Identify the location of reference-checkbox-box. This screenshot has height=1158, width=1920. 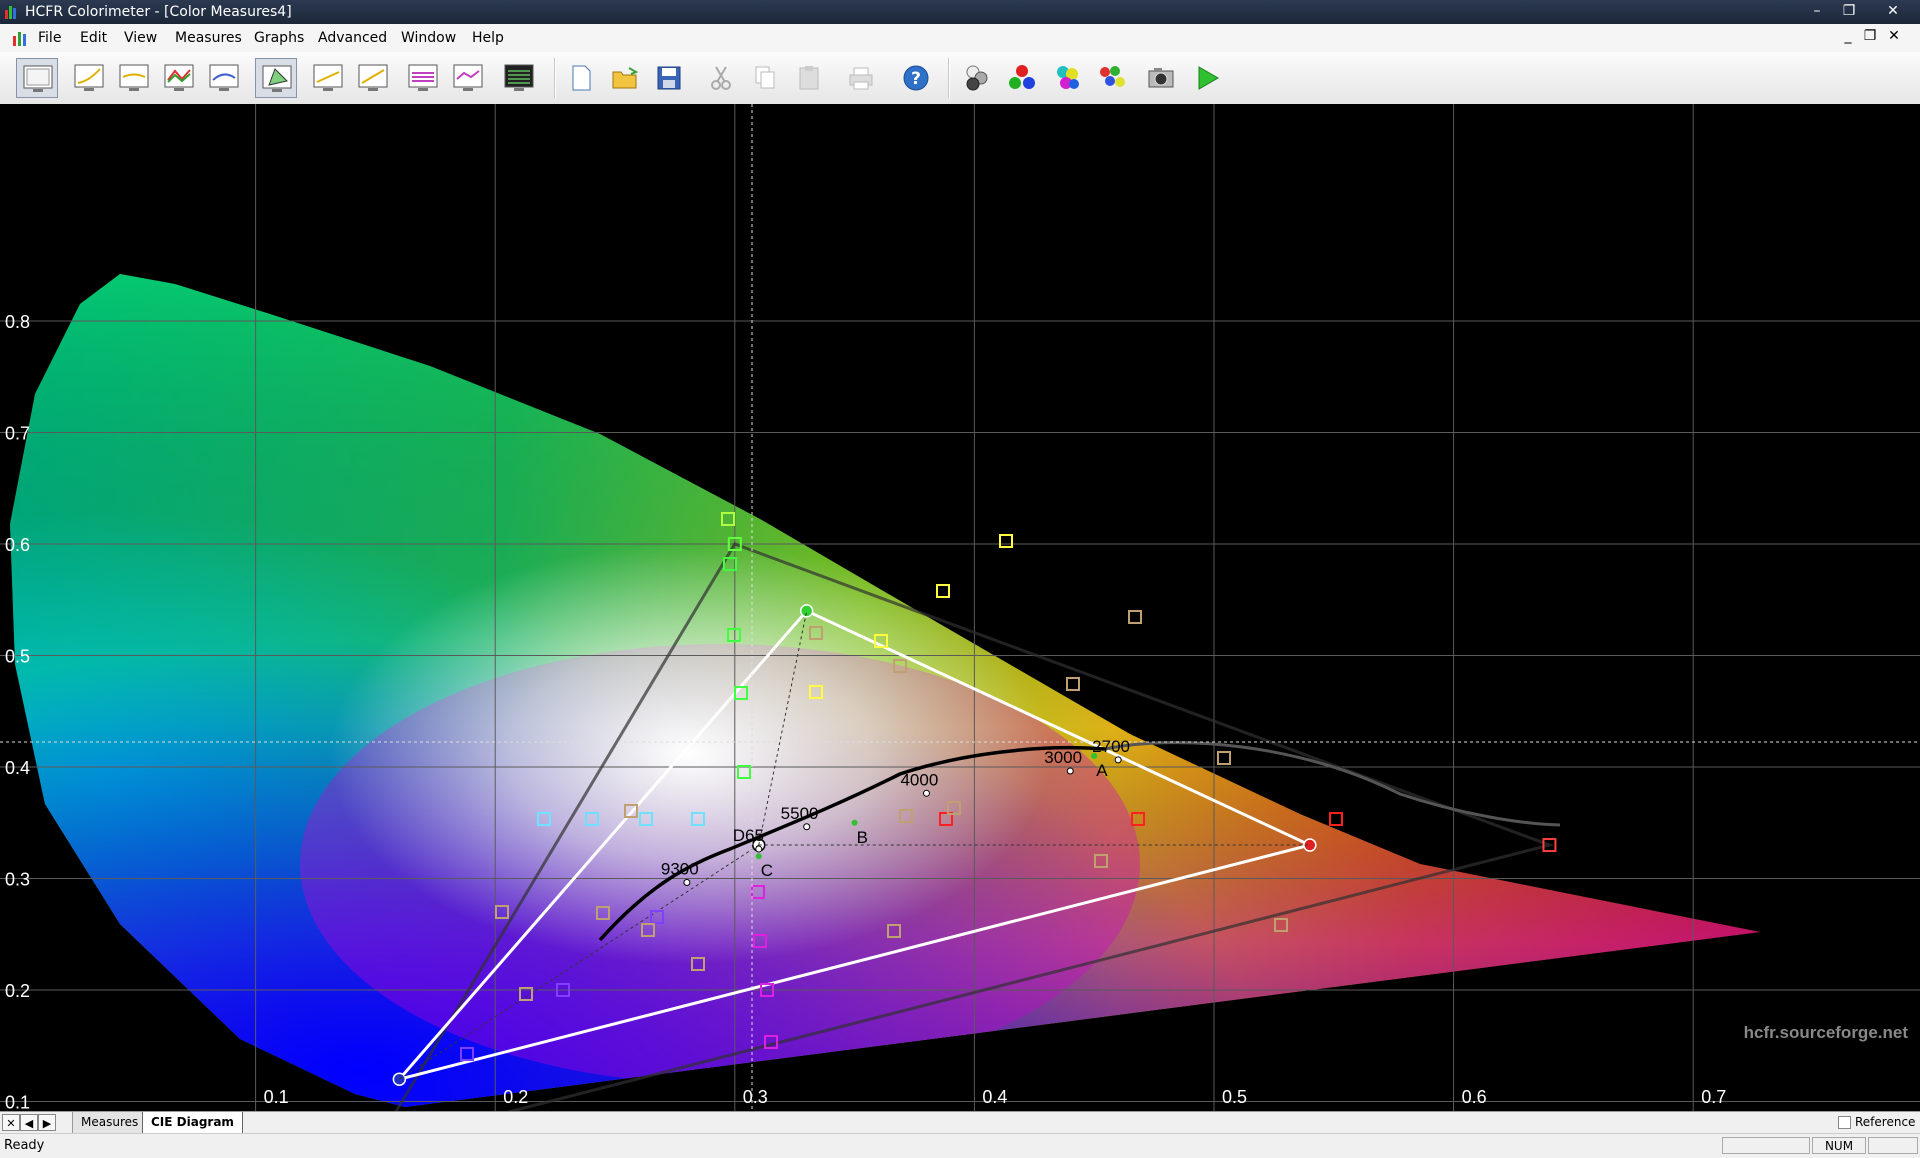
(1844, 1122).